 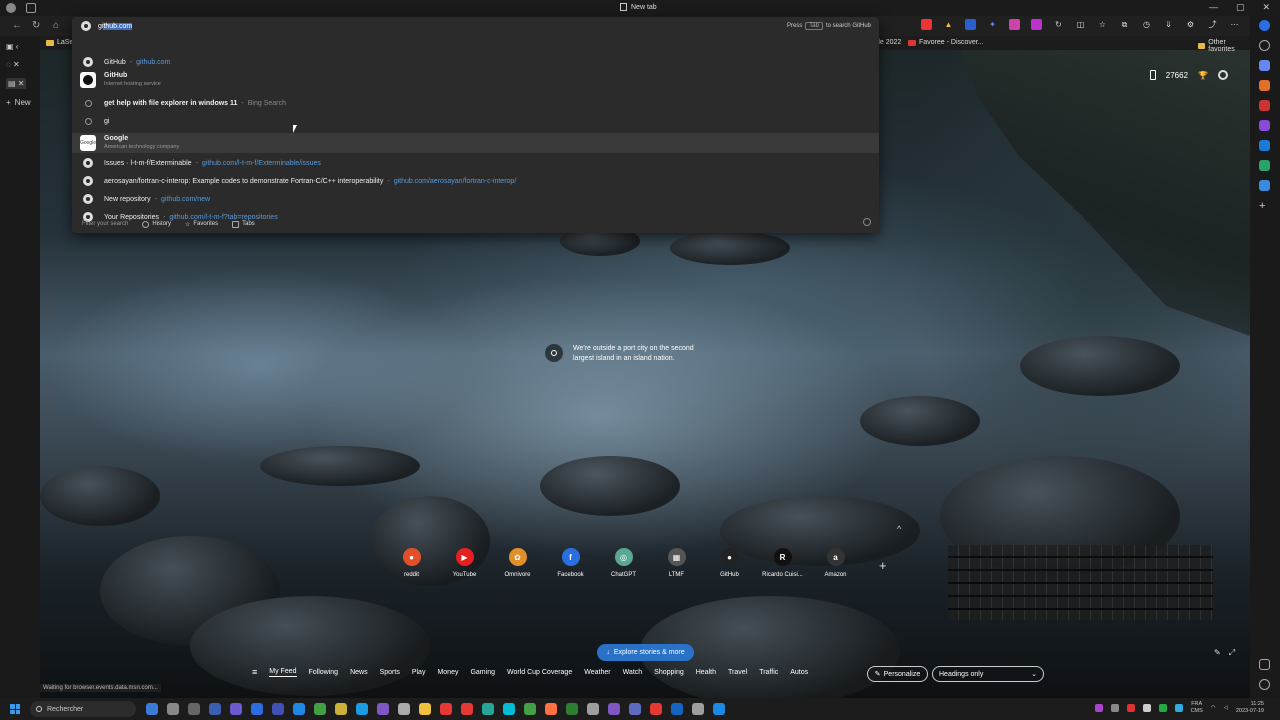 What do you see at coordinates (411, 563) in the screenshot?
I see `quick-link: ● reddit` at bounding box center [411, 563].